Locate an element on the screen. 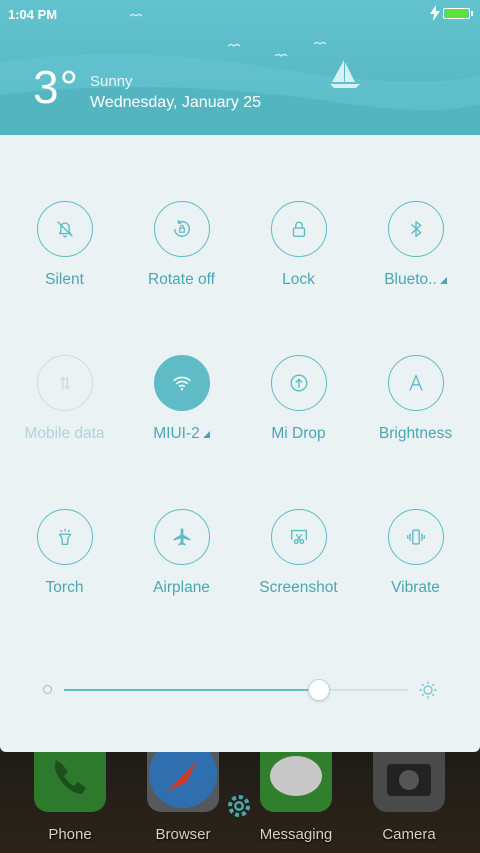  toggle-label: Mi Drop is located at coordinates (298, 433).